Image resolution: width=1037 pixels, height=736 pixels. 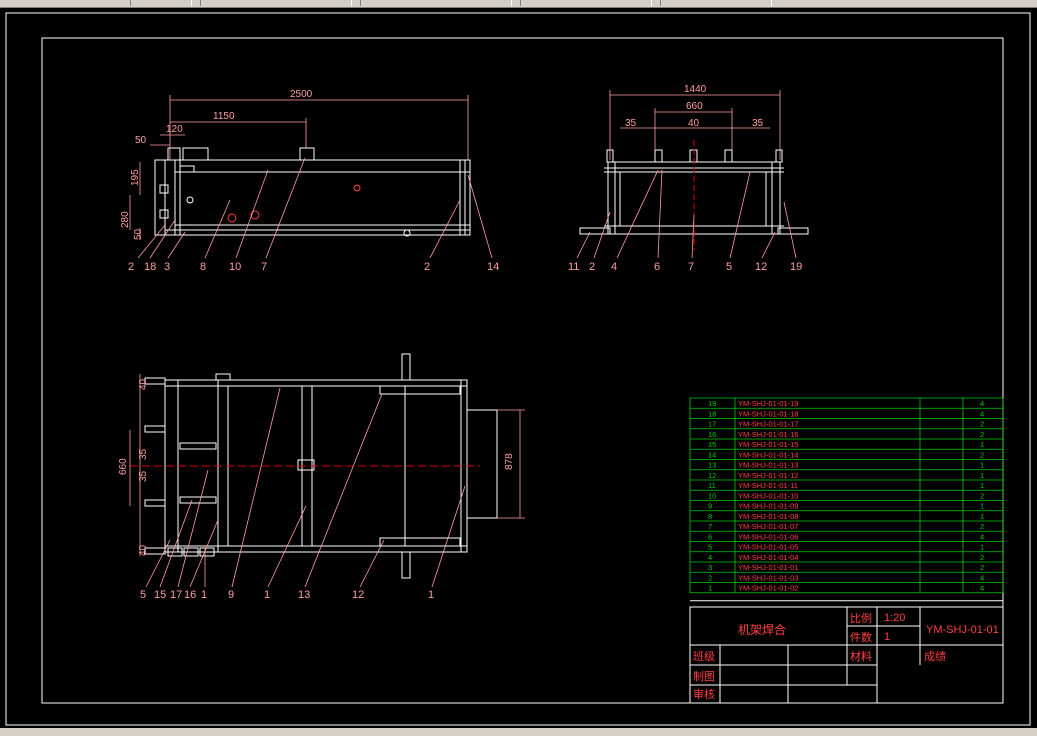 I want to click on table-cell-number: 1, so click(x=710, y=588).